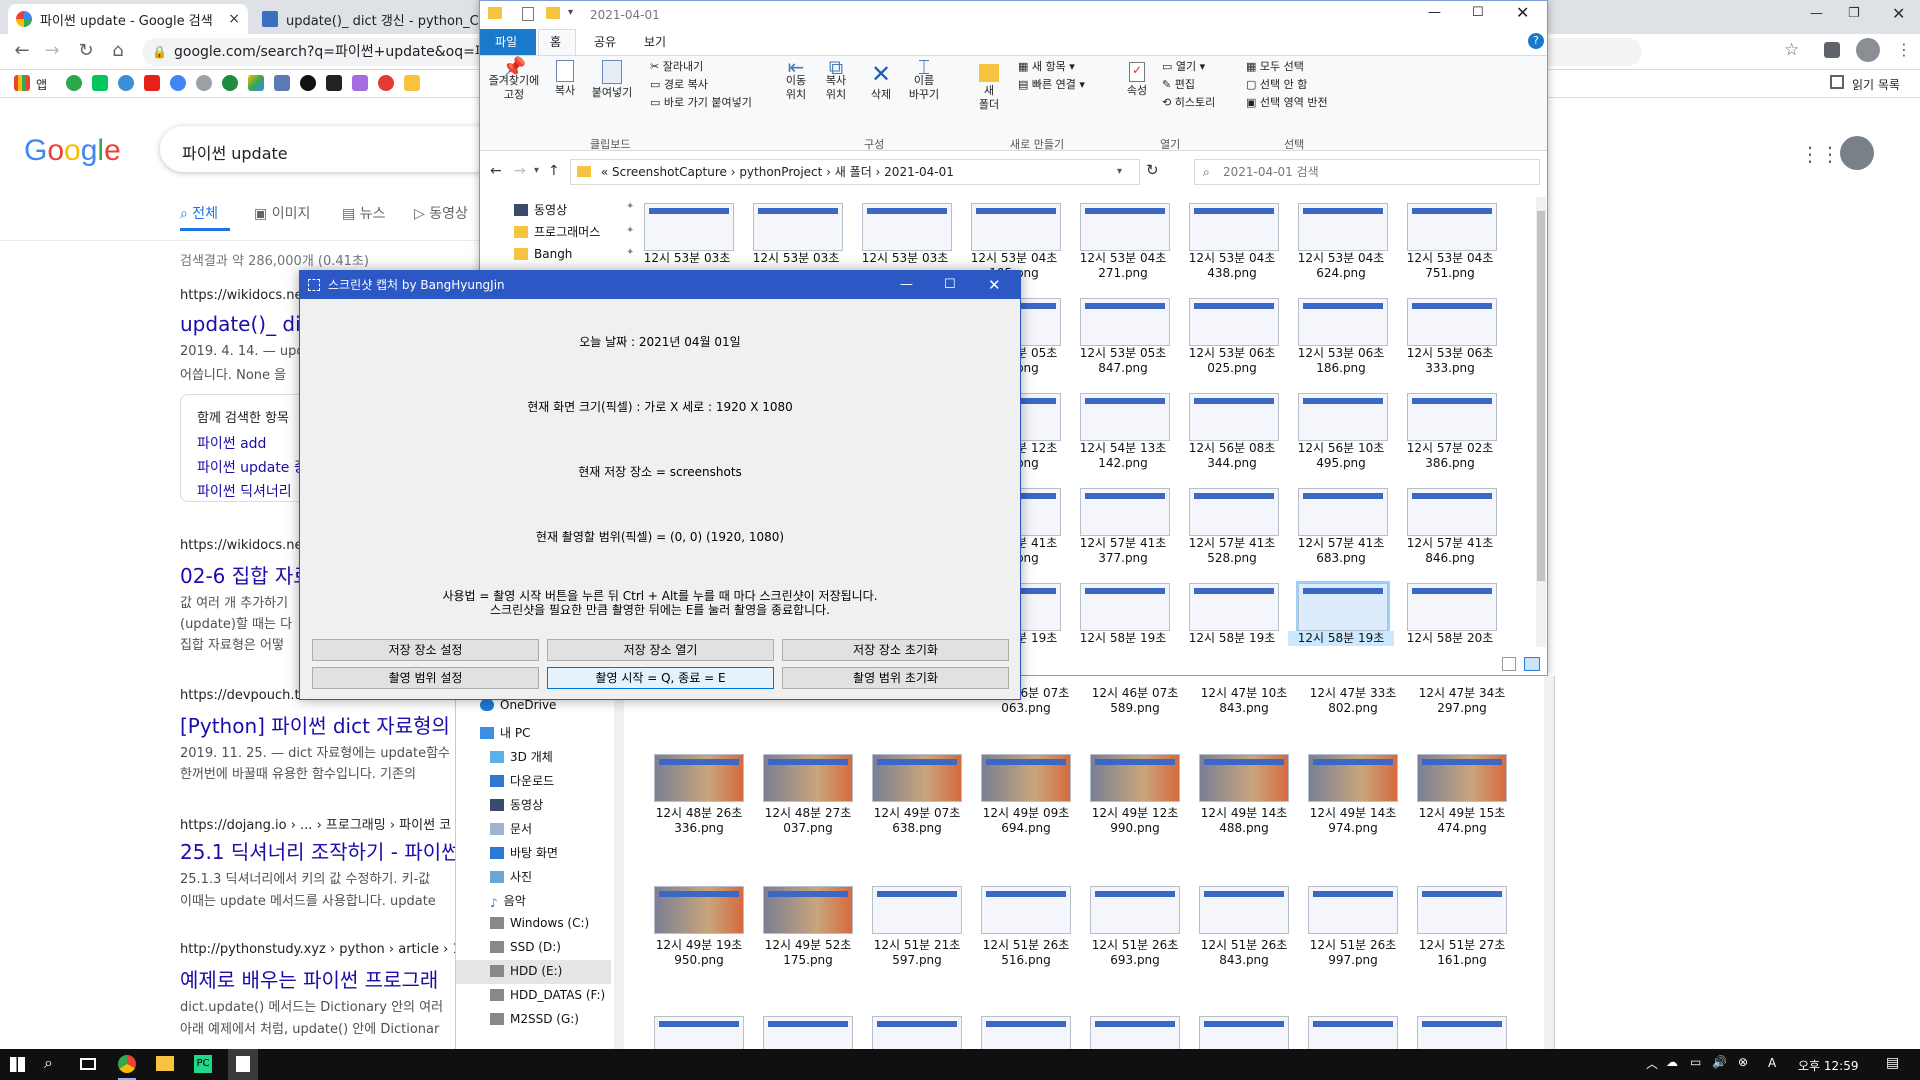 This screenshot has height=1080, width=1920. Describe the element at coordinates (554, 171) in the screenshot. I see `up-folder-icon: ↑` at that location.